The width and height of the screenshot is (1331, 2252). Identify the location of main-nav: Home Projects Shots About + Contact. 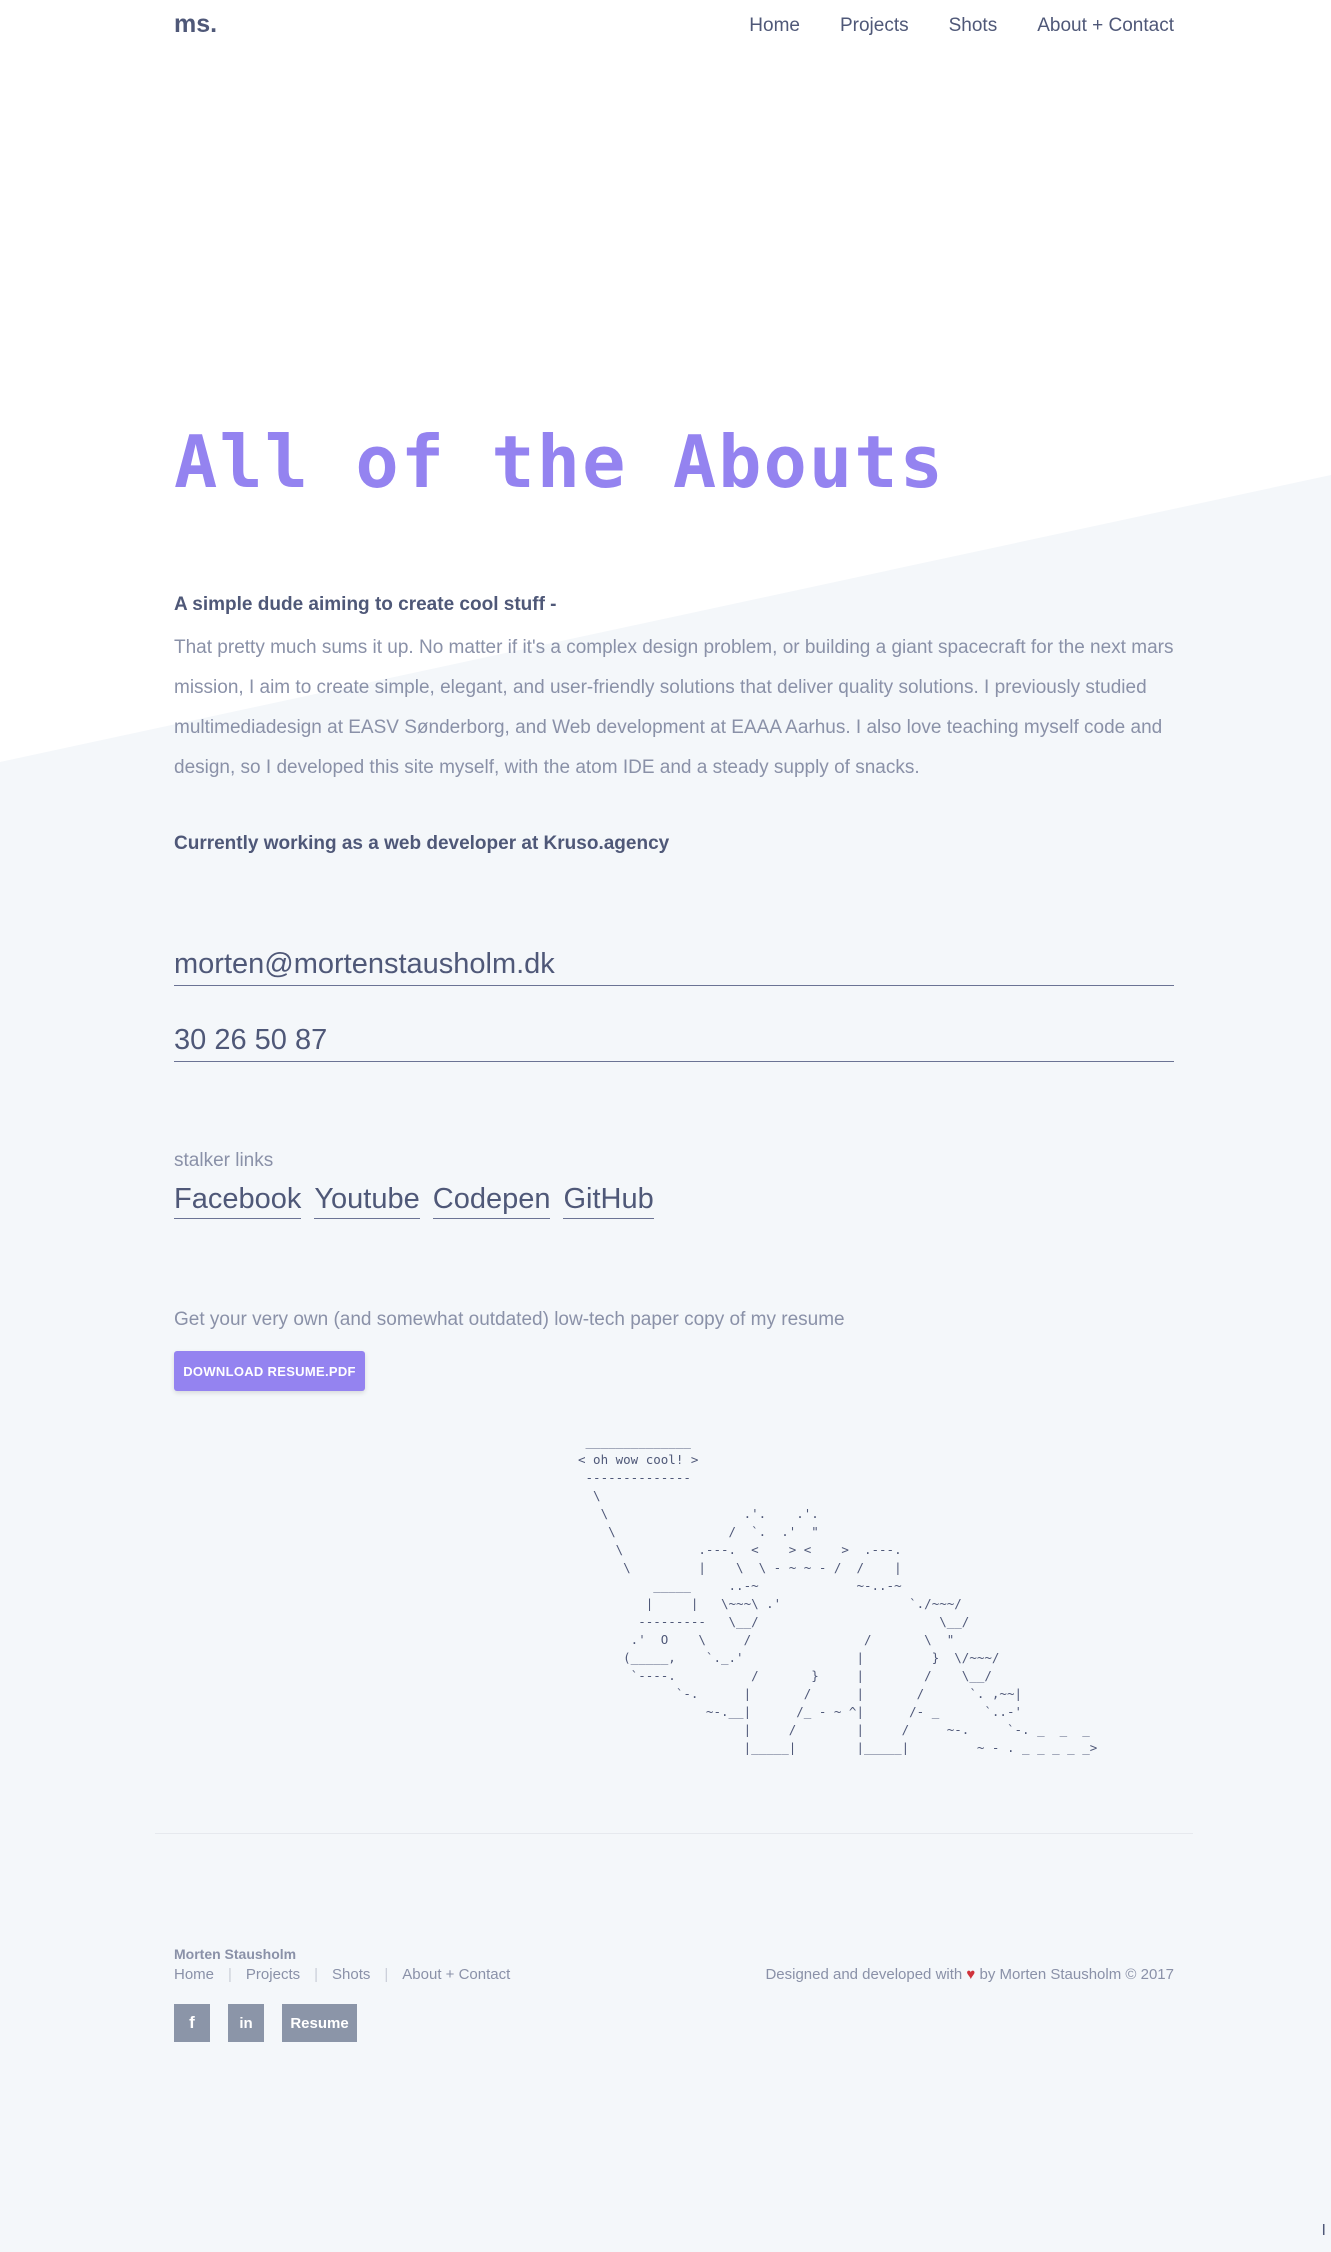
(961, 26).